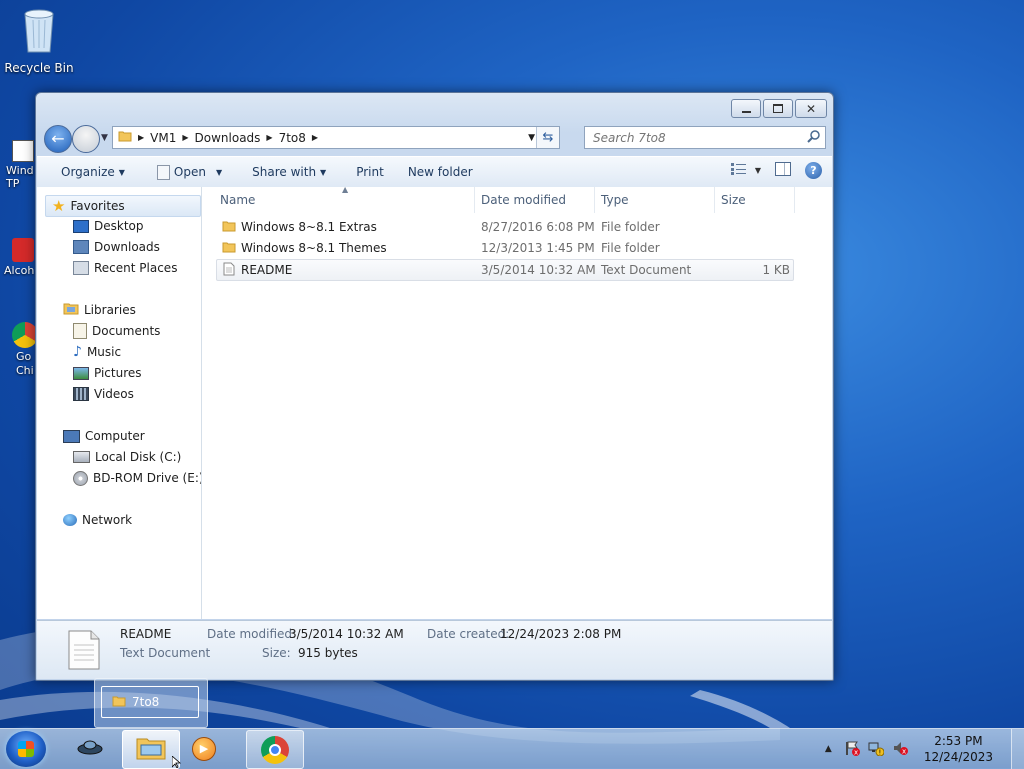 This screenshot has height=769, width=1024. I want to click on caption-buttons: ✕, so click(779, 108).